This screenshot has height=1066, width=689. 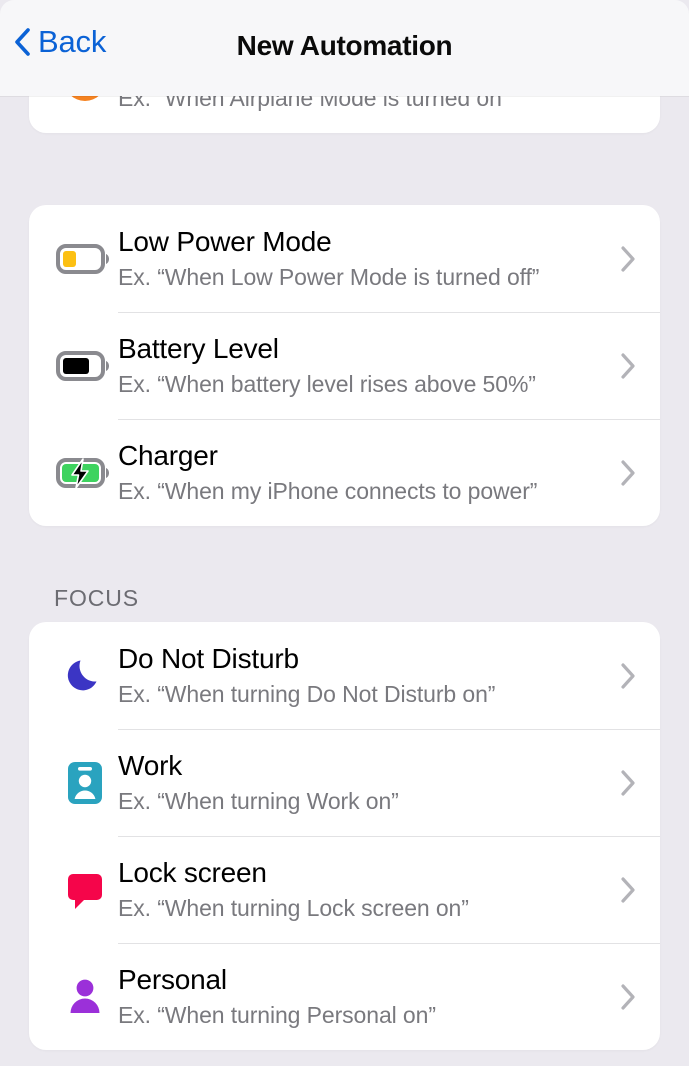 What do you see at coordinates (172, 980) in the screenshot?
I see `list-item-title: Personal` at bounding box center [172, 980].